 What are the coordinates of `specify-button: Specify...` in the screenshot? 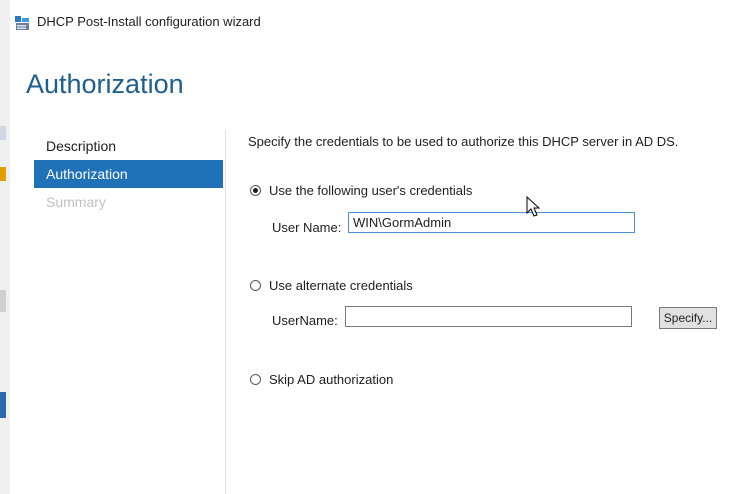 It's located at (688, 318).